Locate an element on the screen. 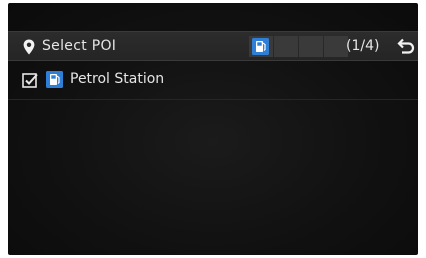  location-pin-icon is located at coordinates (29, 47).